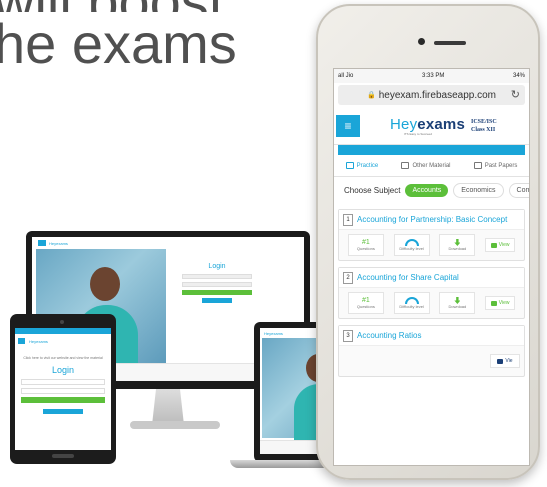 This screenshot has width=547, height=487. I want to click on topic-title: Accounting for Share Capital, so click(408, 277).